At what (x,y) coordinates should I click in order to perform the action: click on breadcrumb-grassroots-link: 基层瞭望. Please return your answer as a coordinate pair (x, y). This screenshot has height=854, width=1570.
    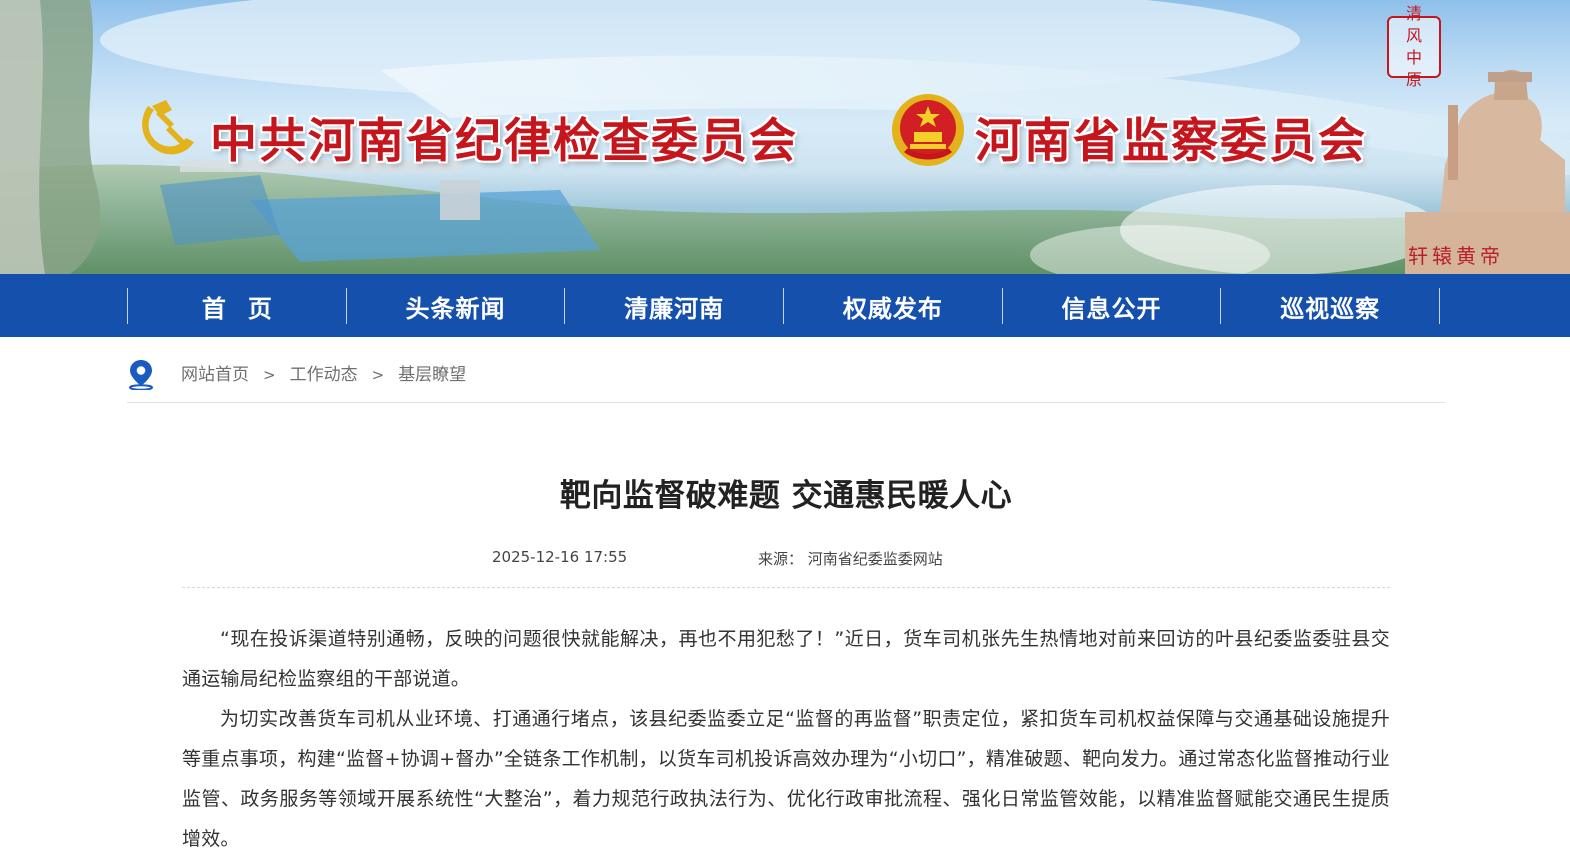
    Looking at the image, I should click on (432, 375).